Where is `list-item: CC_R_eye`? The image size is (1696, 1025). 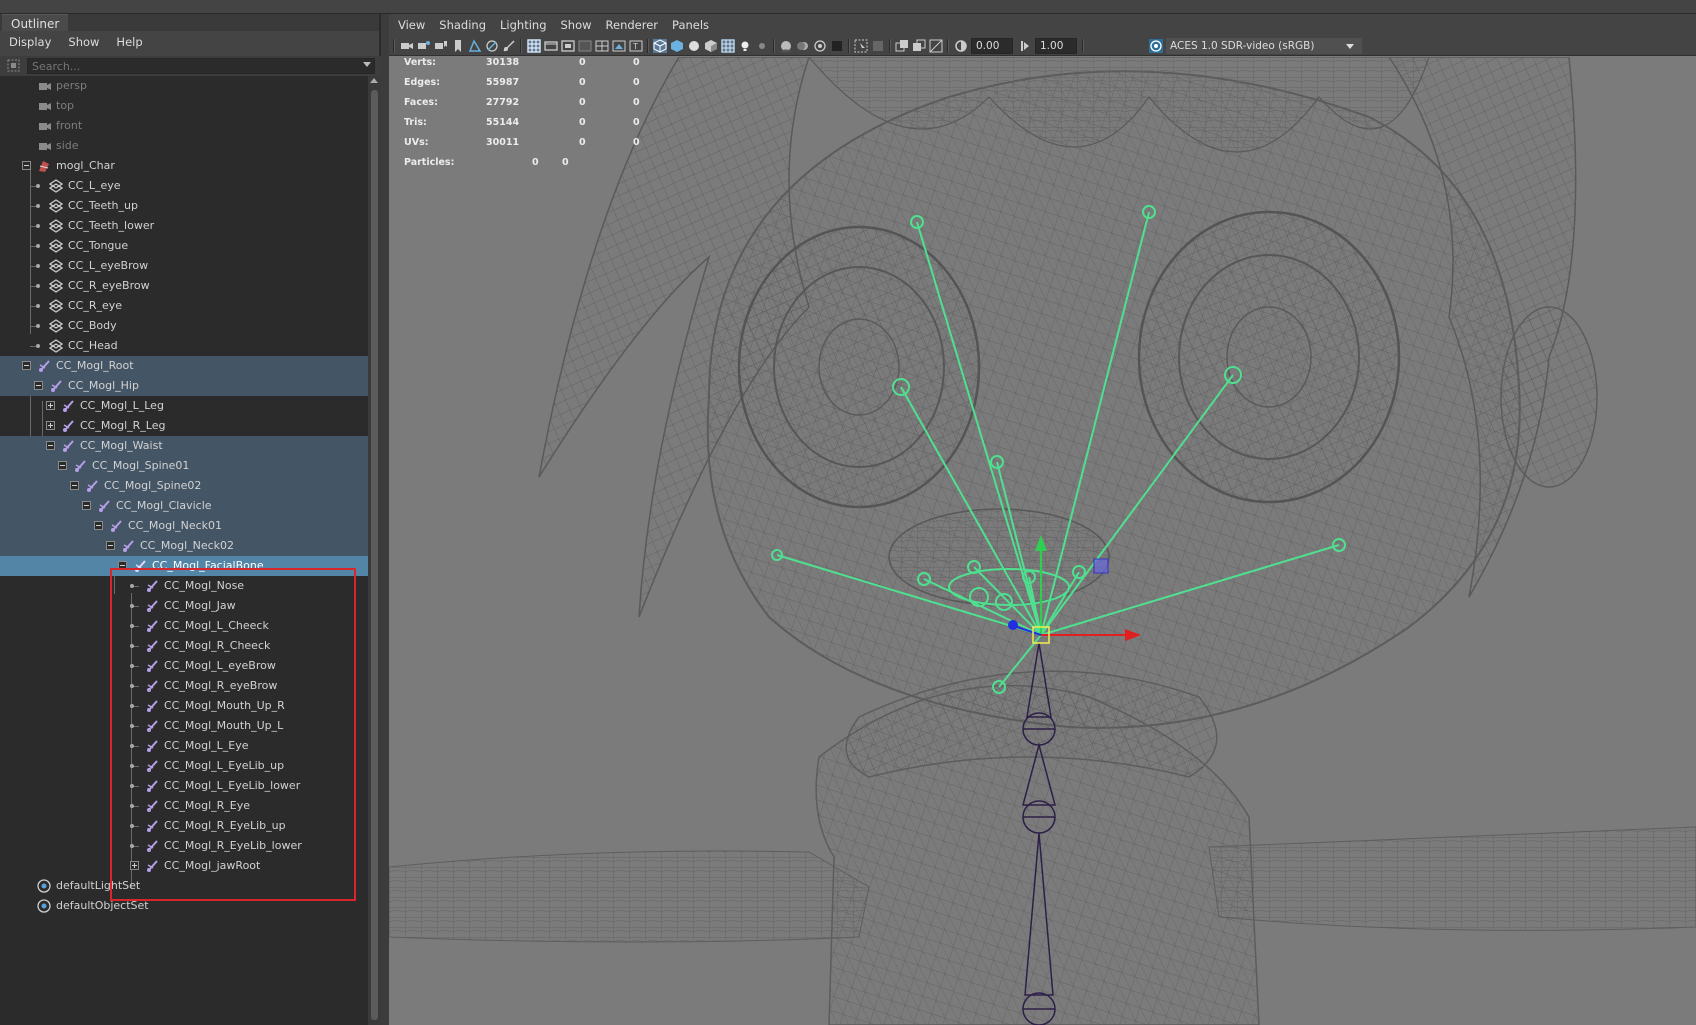 list-item: CC_R_eye is located at coordinates (184, 306).